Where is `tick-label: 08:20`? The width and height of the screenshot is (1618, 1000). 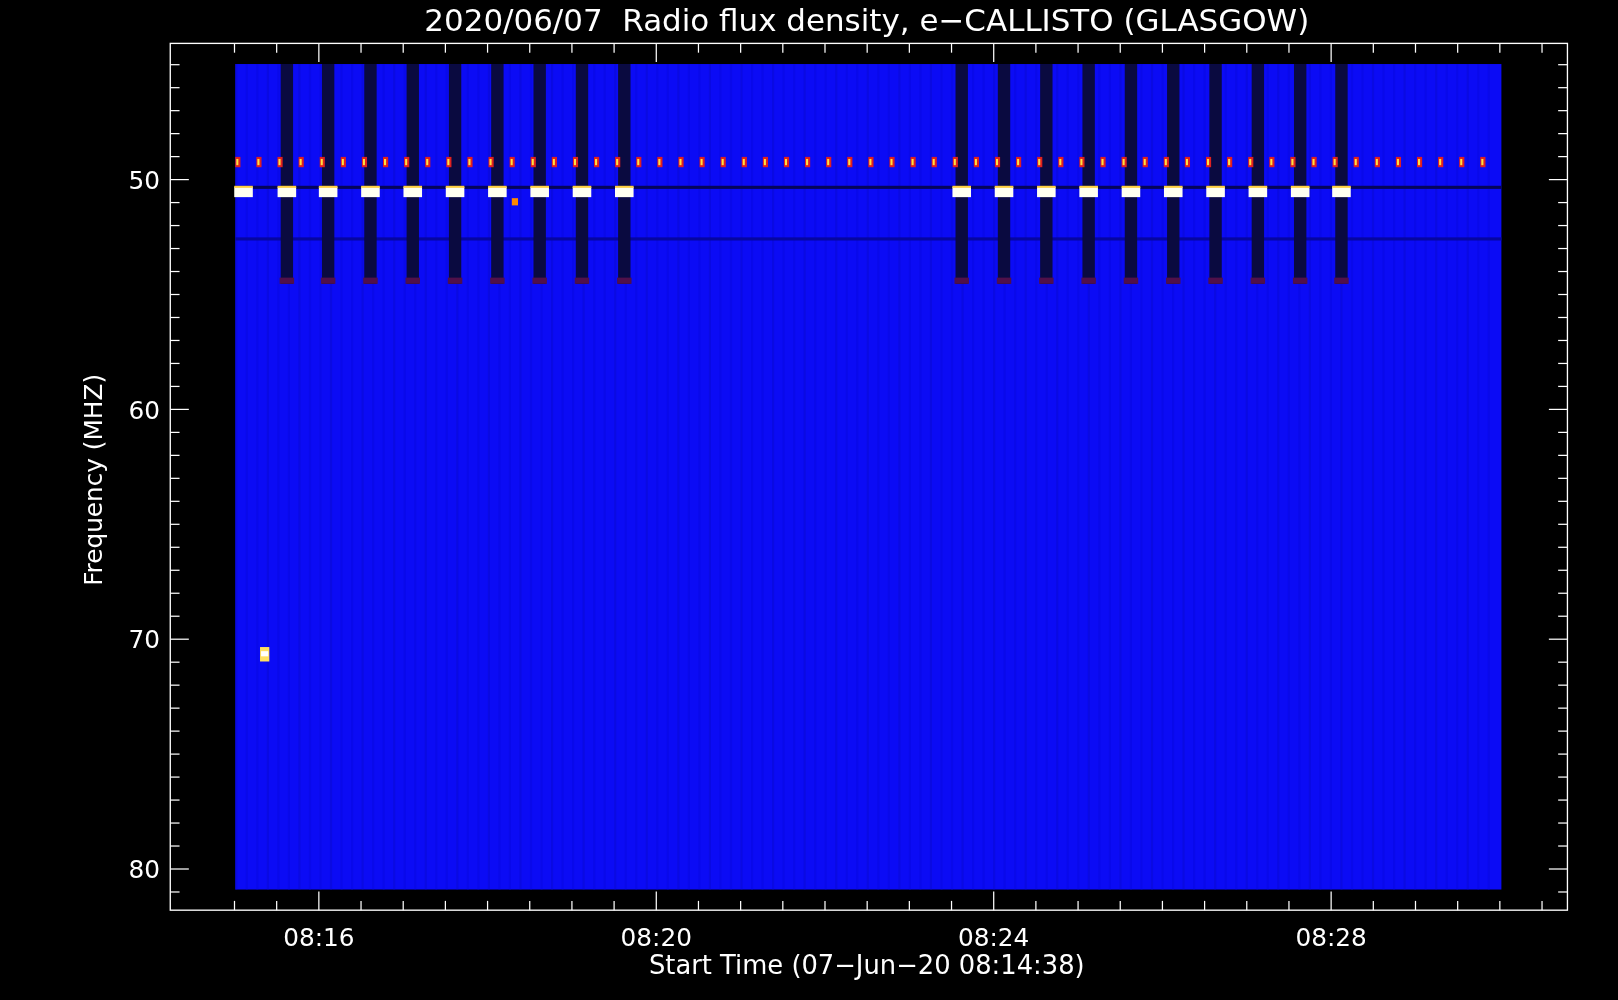 tick-label: 08:20 is located at coordinates (656, 938).